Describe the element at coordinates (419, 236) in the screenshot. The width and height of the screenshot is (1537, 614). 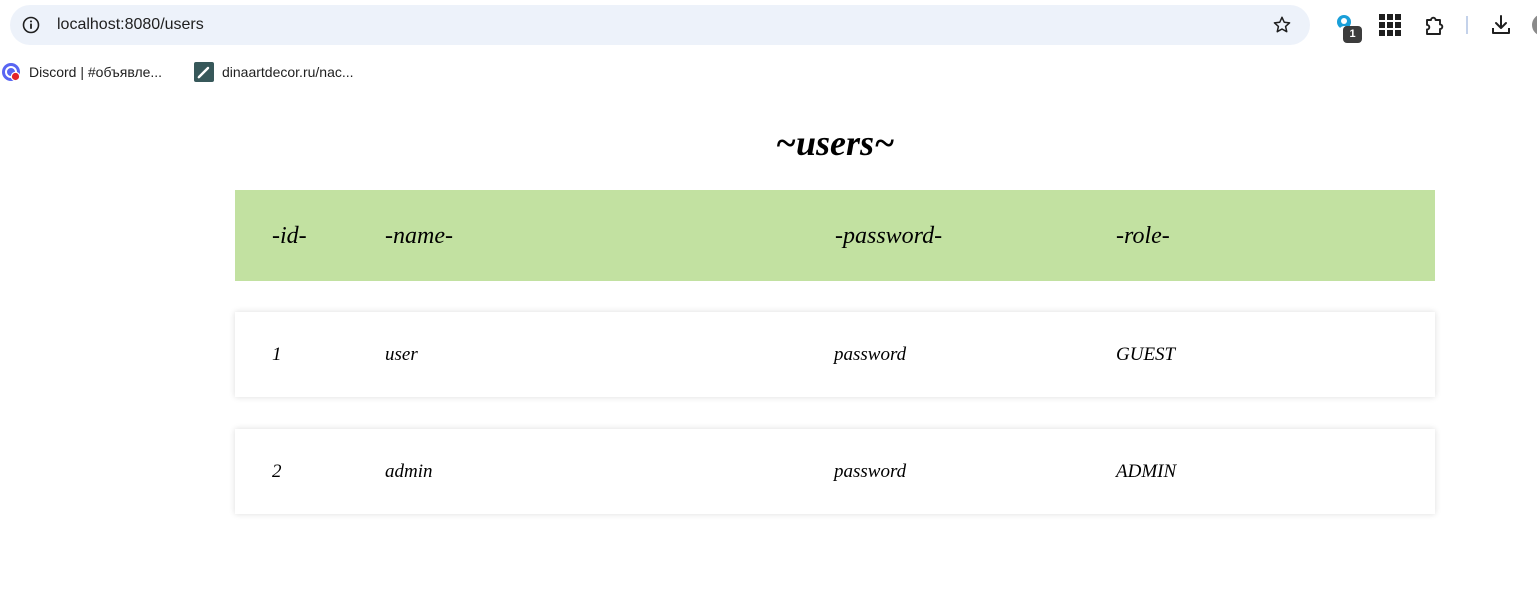
I see `header-name: -name-` at that location.